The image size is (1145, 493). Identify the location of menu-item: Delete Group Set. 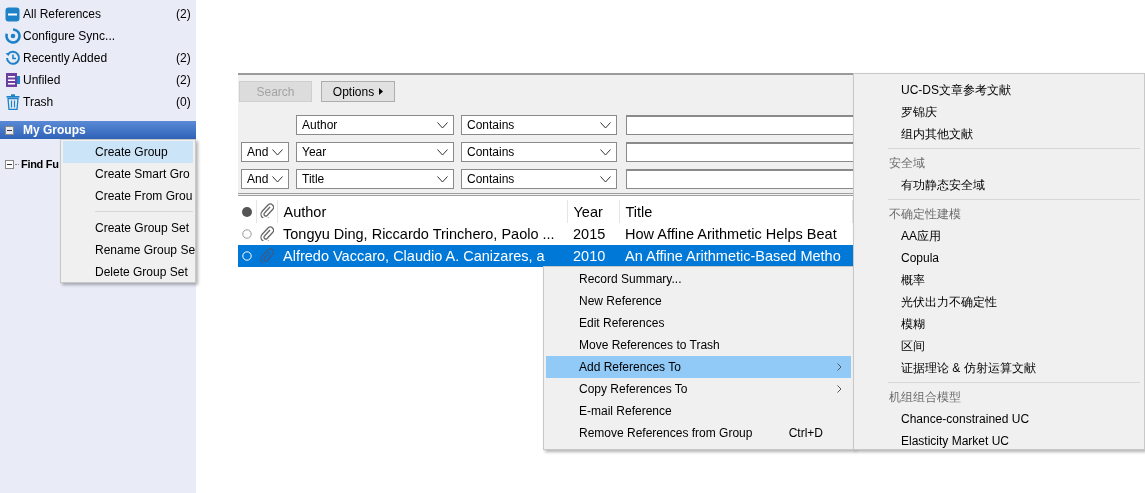
(128, 271).